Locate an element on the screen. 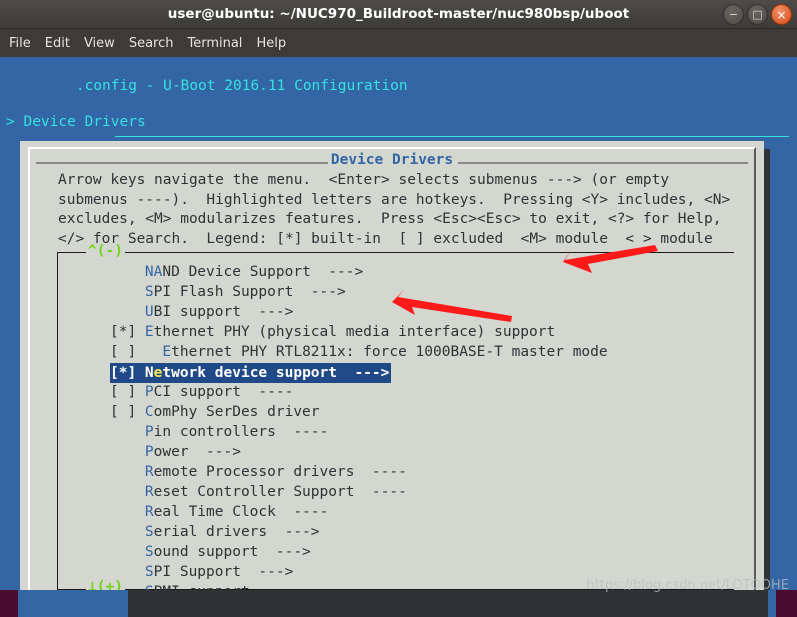  menu-row-label: eset Controller Support ---- is located at coordinates (280, 492).